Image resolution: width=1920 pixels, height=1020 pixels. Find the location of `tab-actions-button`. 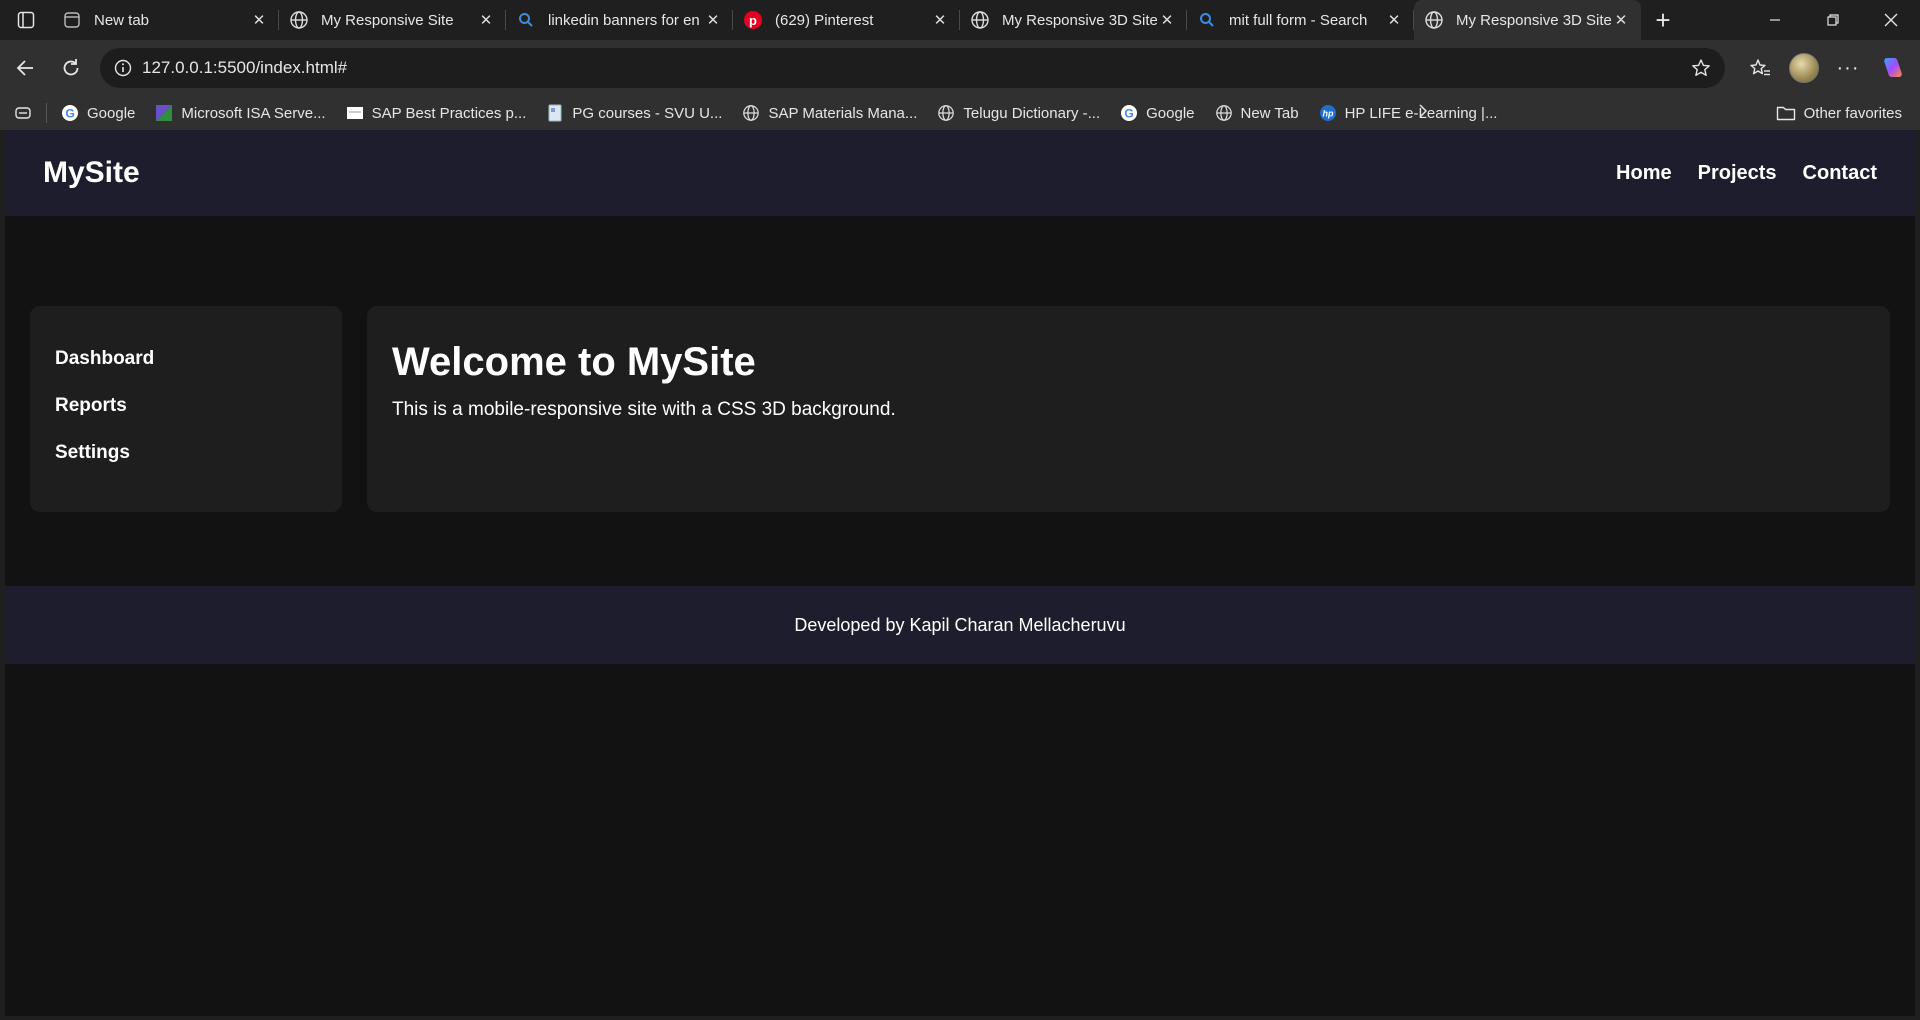

tab-actions-button is located at coordinates (26, 20).